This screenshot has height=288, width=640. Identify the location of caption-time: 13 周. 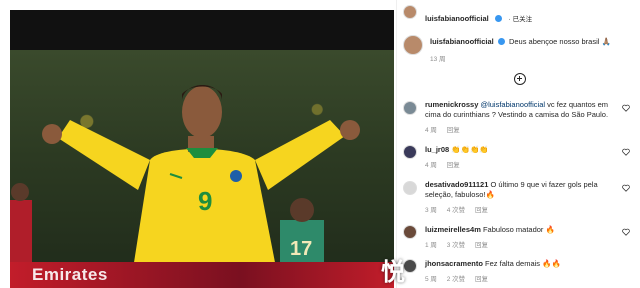
(438, 59).